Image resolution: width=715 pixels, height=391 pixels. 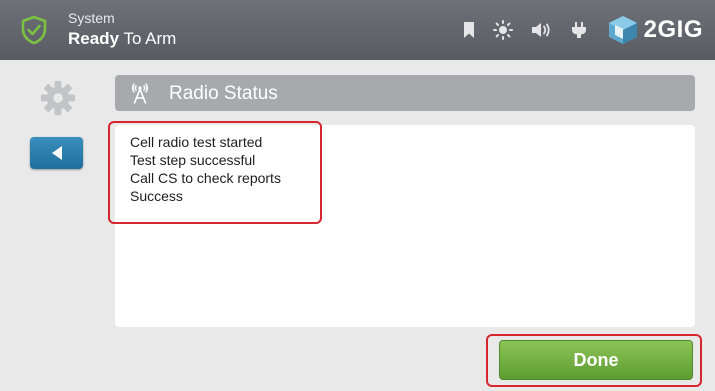 I want to click on system-status-rest: To Arm, so click(x=148, y=38).